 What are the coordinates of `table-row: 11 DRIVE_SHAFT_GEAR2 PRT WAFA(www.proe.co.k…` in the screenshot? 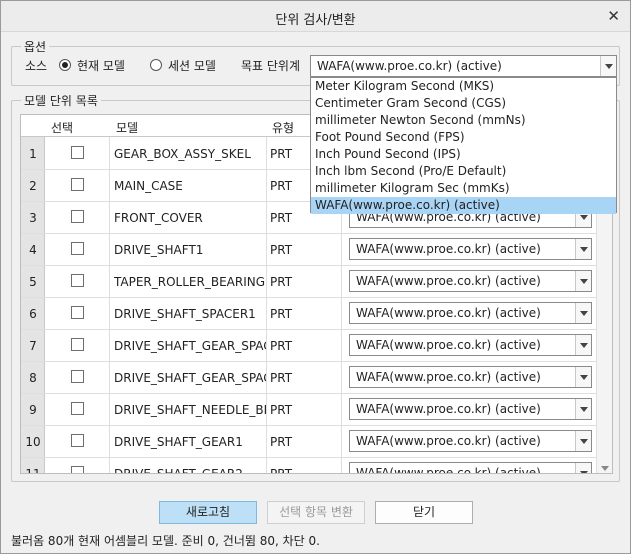 It's located at (309, 466).